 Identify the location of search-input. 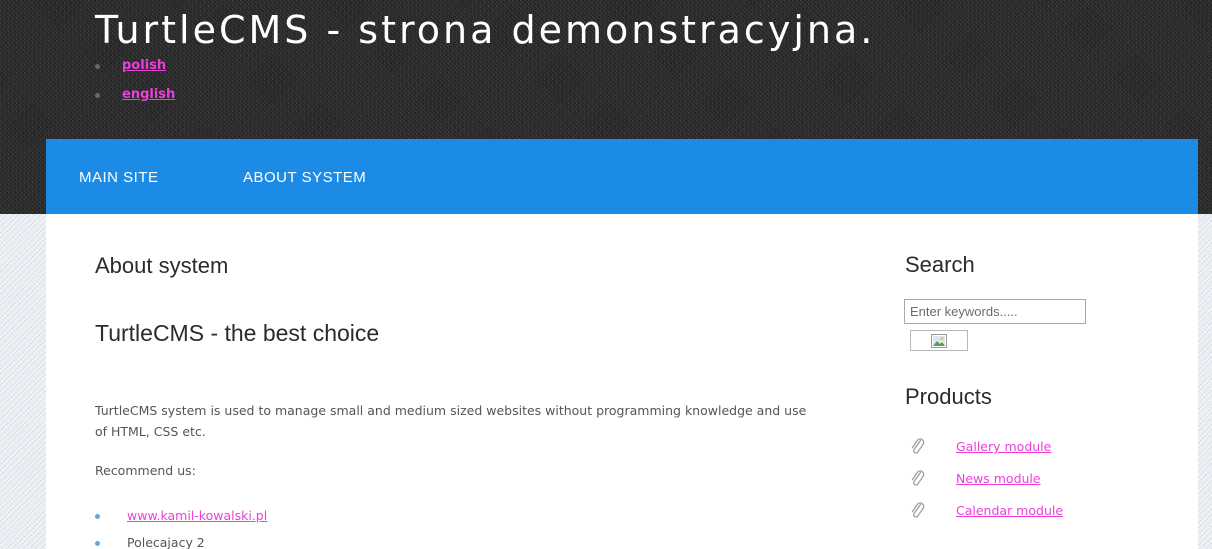
(995, 311).